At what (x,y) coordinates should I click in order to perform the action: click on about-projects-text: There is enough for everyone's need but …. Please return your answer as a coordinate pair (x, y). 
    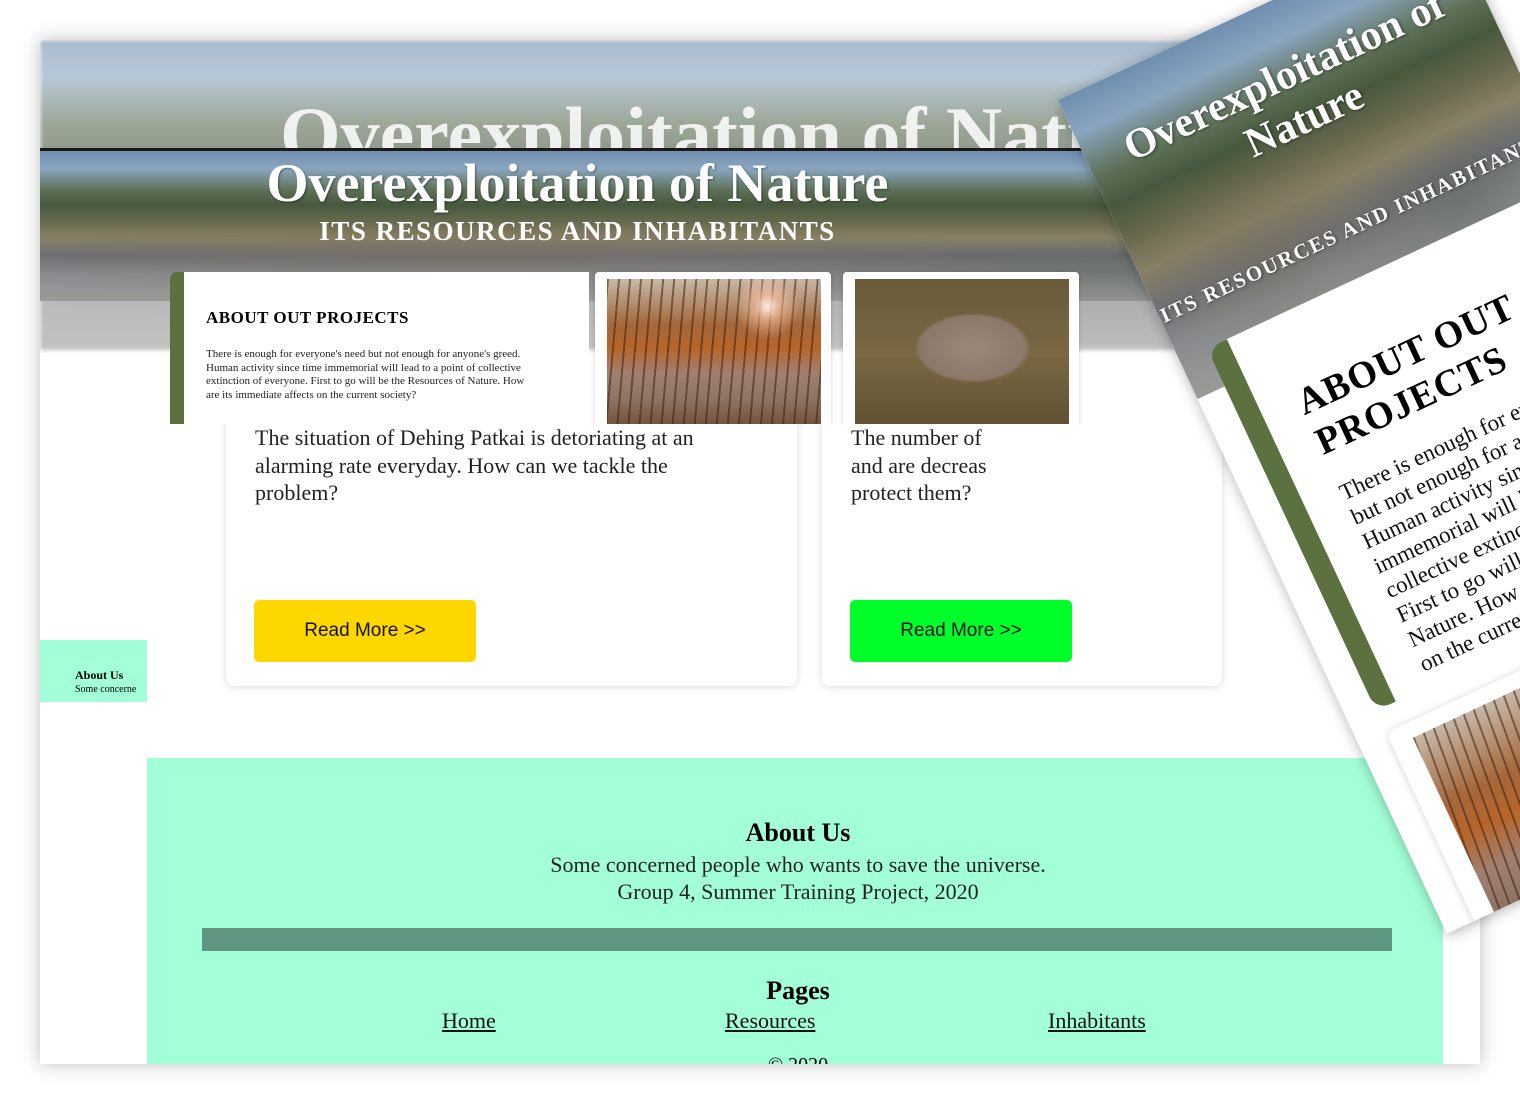
    Looking at the image, I should click on (365, 374).